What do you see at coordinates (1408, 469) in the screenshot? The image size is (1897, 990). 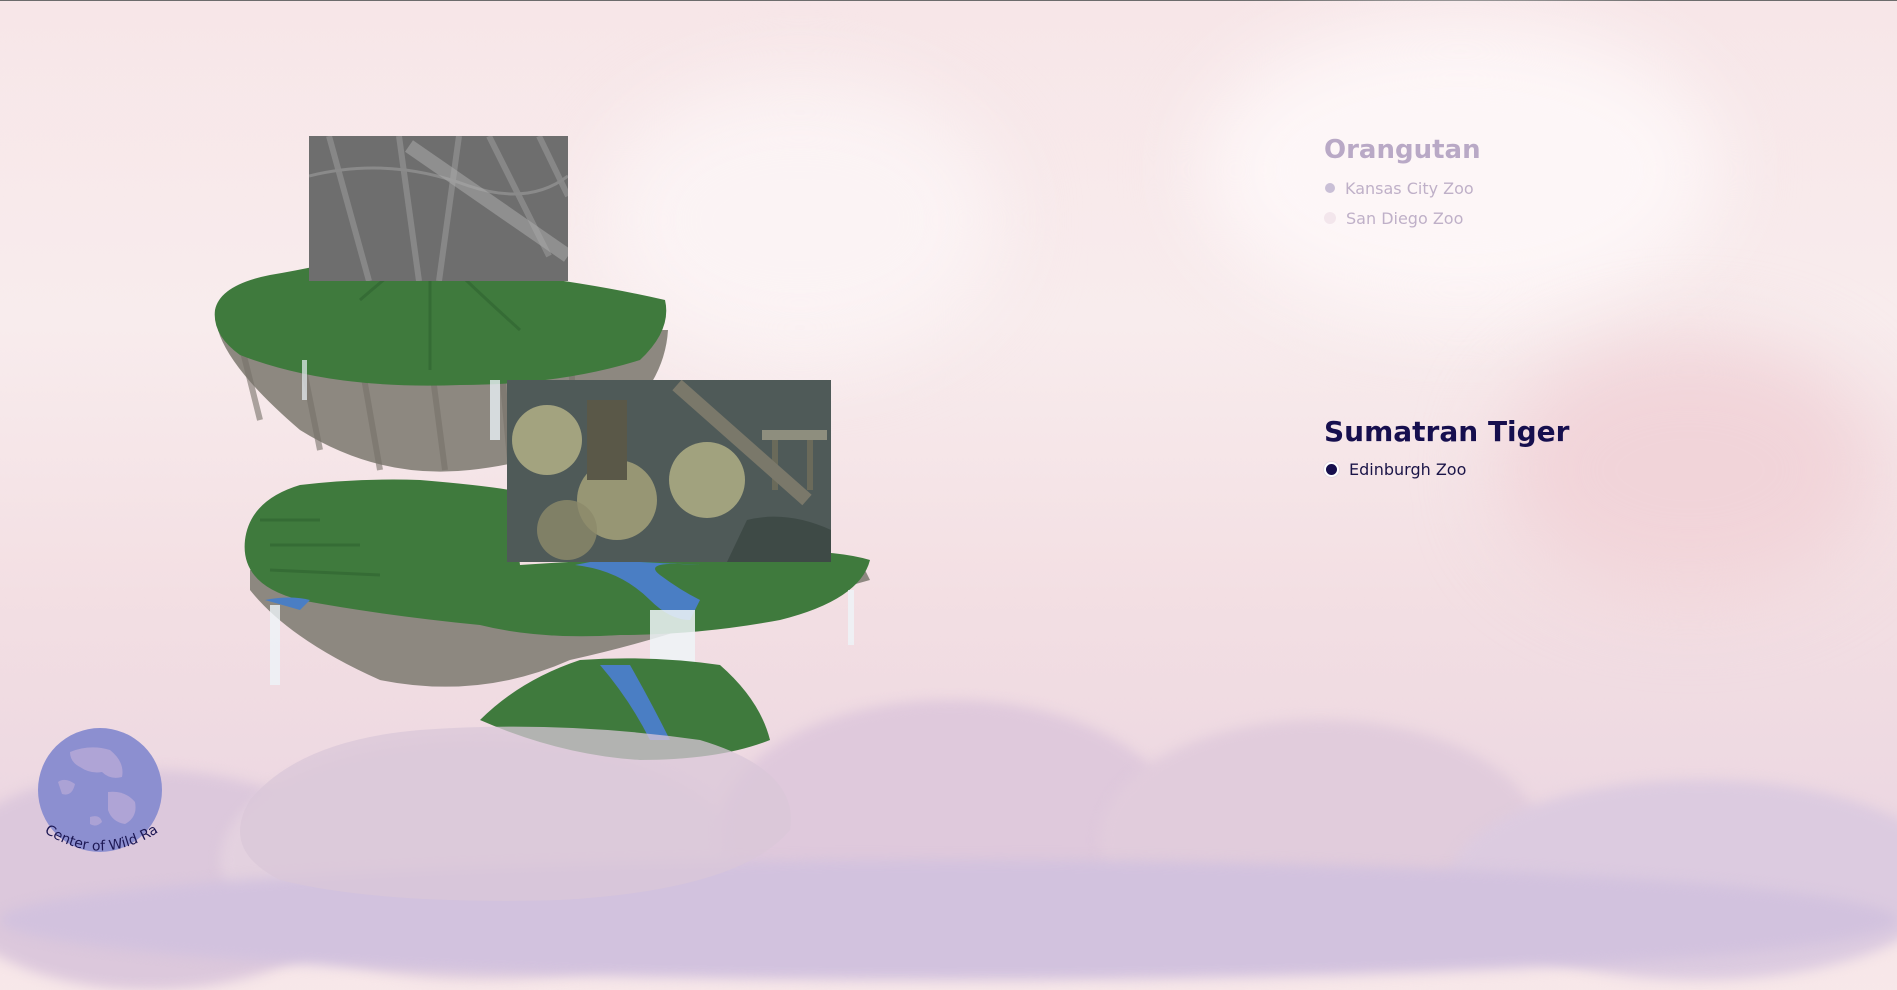 I see `zoo-label: Edinburgh Zoo` at bounding box center [1408, 469].